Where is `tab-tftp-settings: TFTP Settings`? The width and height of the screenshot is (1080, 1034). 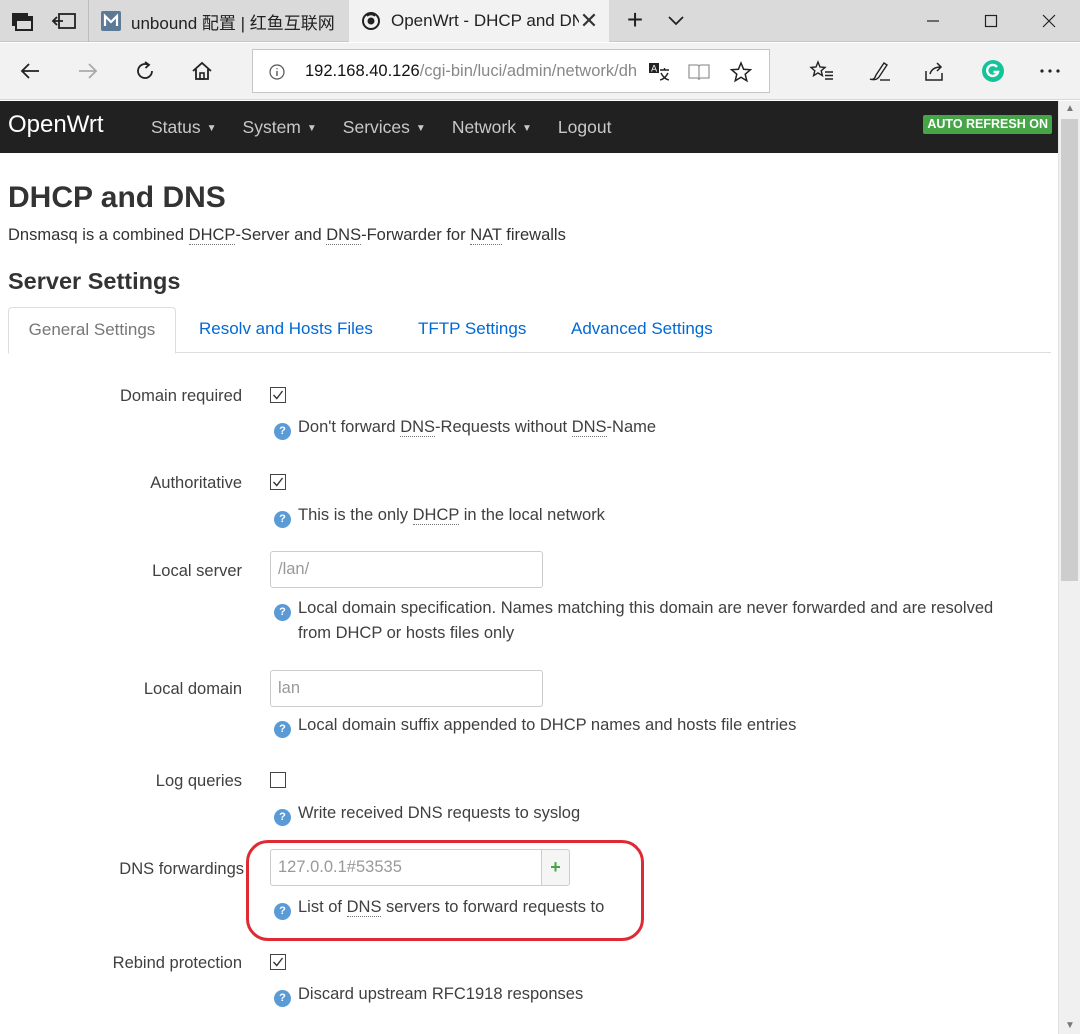 tab-tftp-settings: TFTP Settings is located at coordinates (472, 330).